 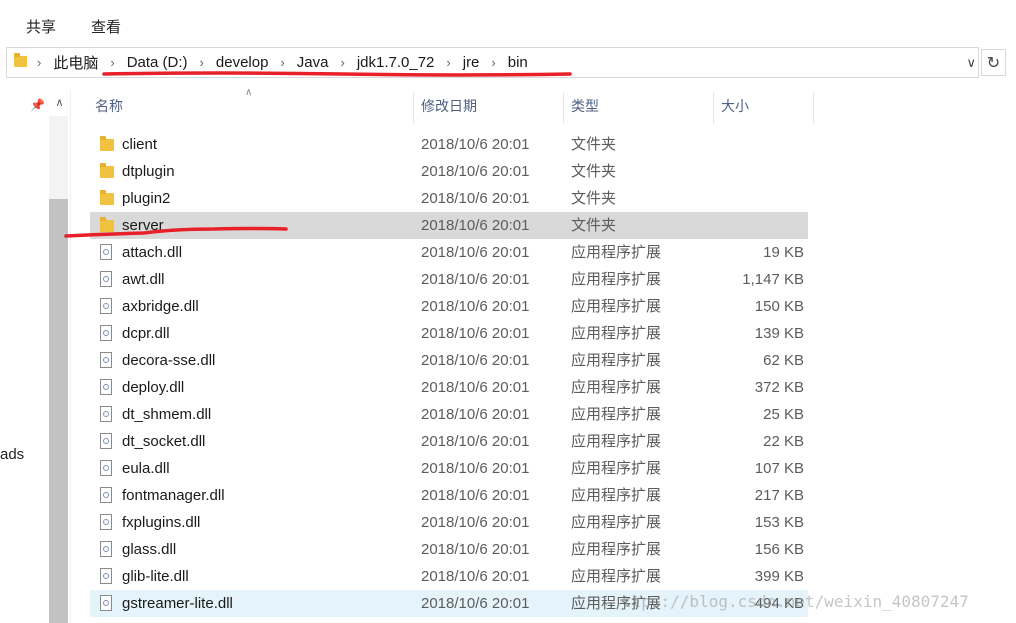 I want to click on ribbon: 共享 查看, so click(x=508, y=23).